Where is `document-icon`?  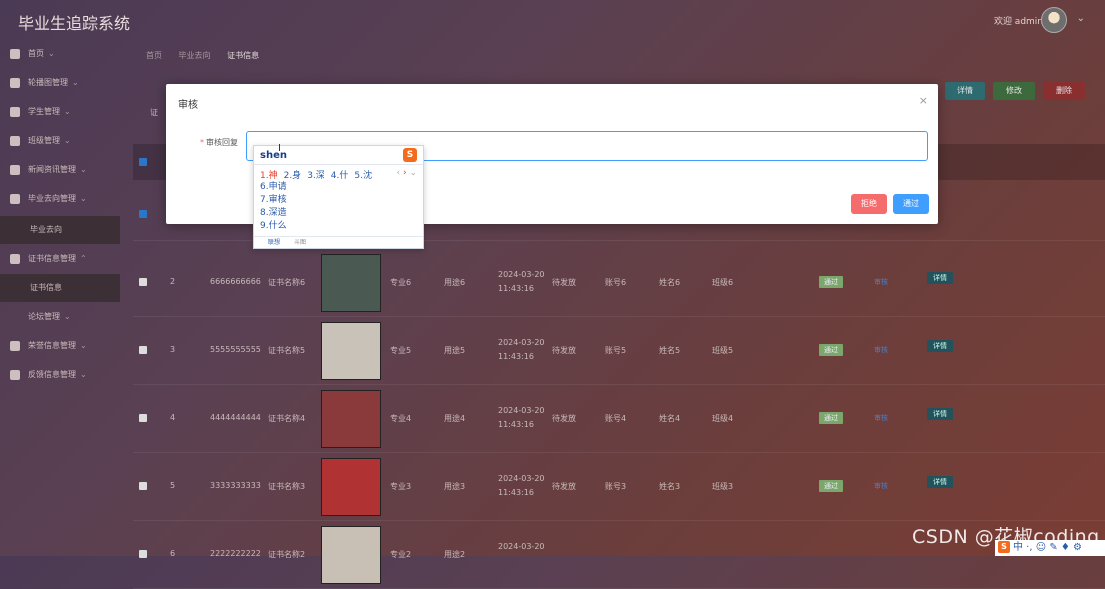 document-icon is located at coordinates (15, 170).